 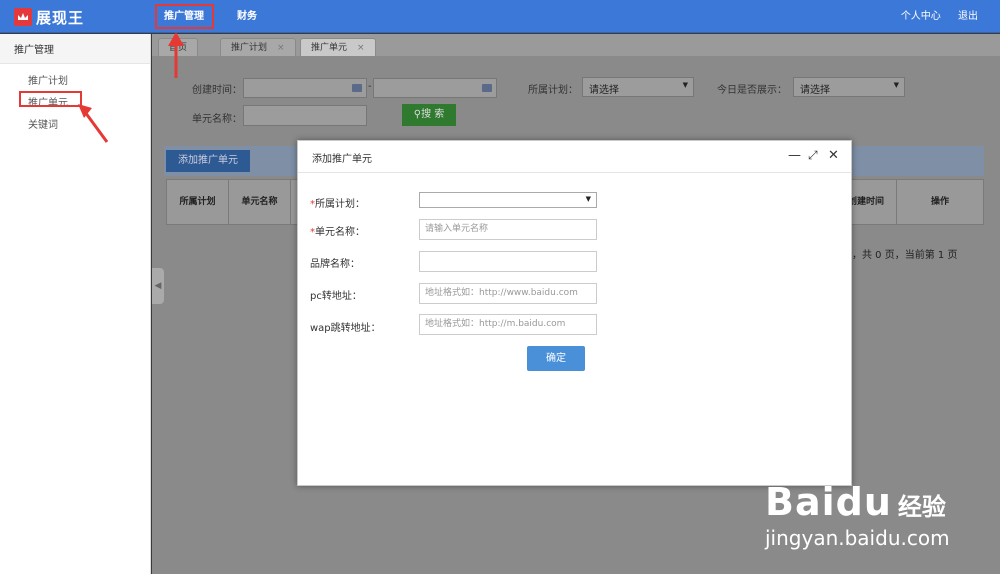 I want to click on user-menu: 个人中心 退出, so click(x=932, y=16).